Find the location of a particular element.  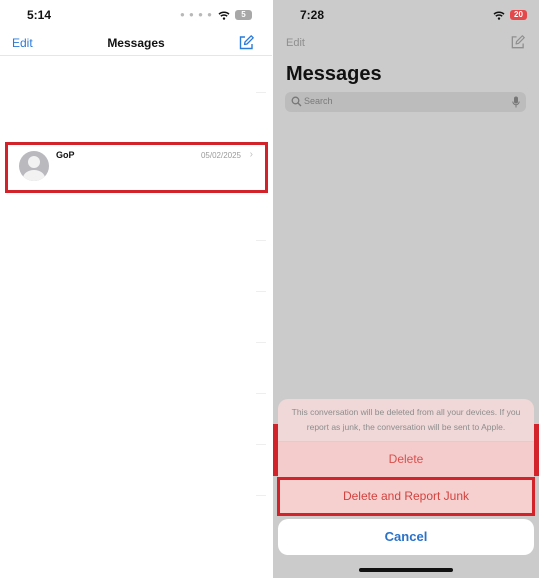

delete-and-report-junk-button: Delete and Report Junk is located at coordinates (406, 496).